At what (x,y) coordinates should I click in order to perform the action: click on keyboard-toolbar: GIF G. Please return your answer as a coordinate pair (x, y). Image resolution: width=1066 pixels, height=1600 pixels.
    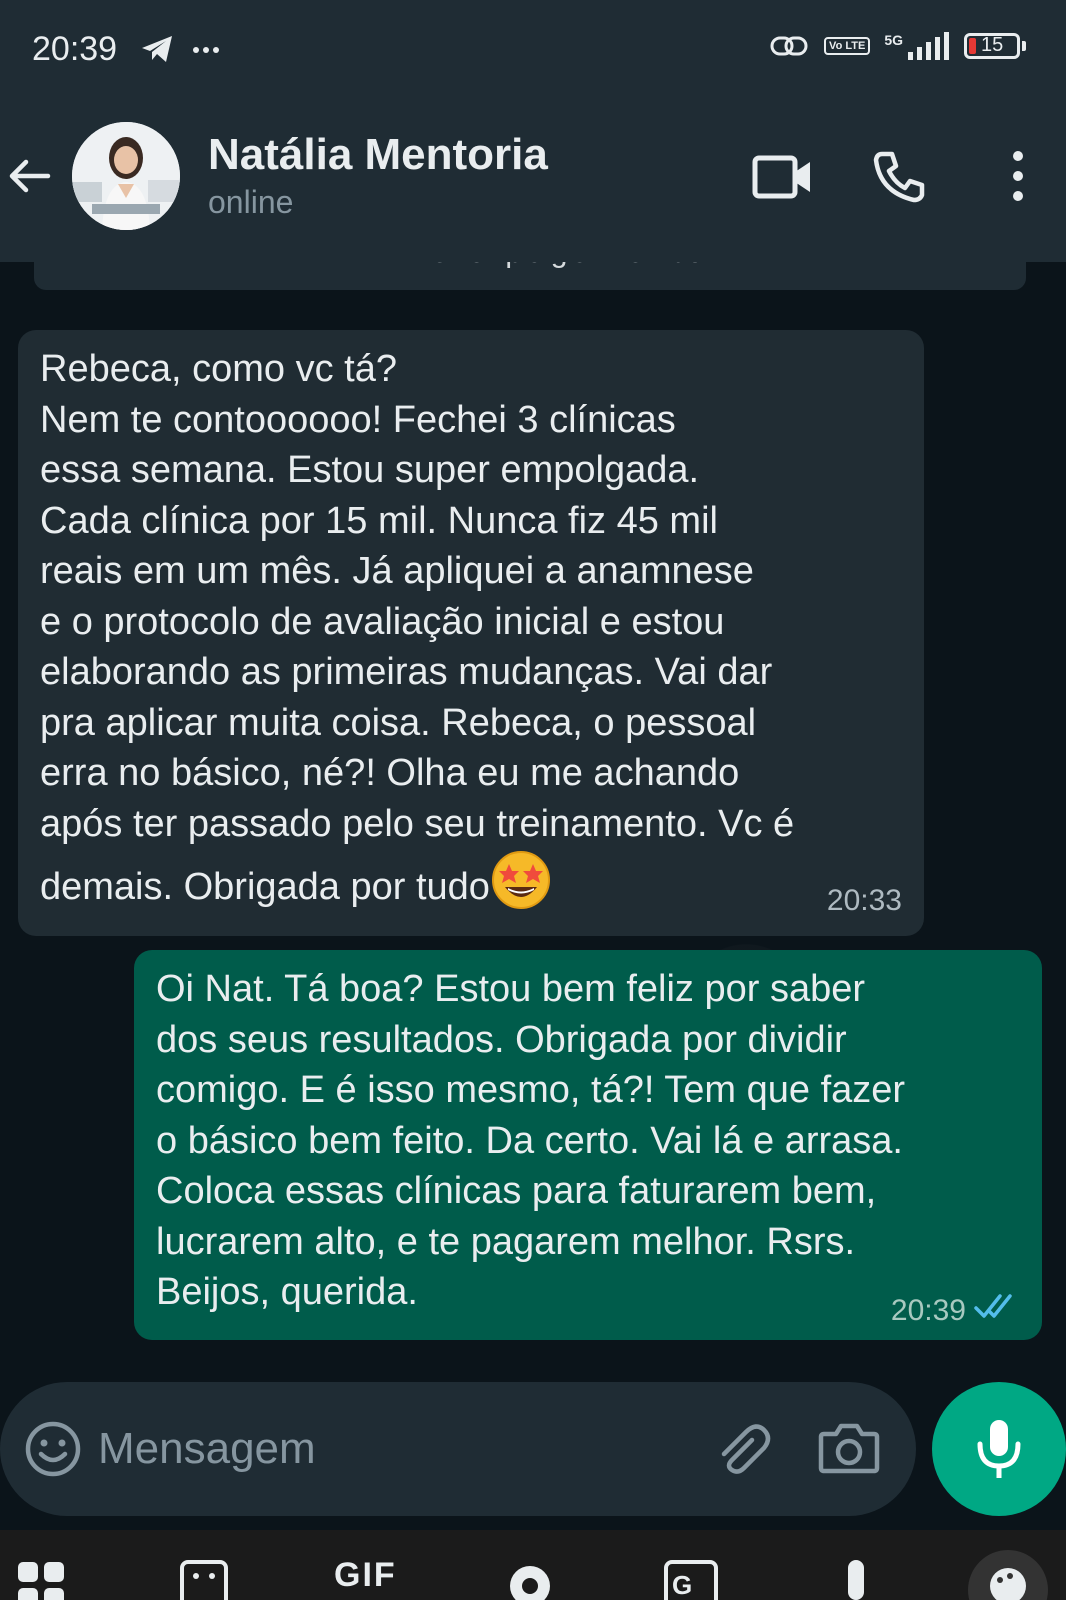
    Looking at the image, I should click on (533, 1565).